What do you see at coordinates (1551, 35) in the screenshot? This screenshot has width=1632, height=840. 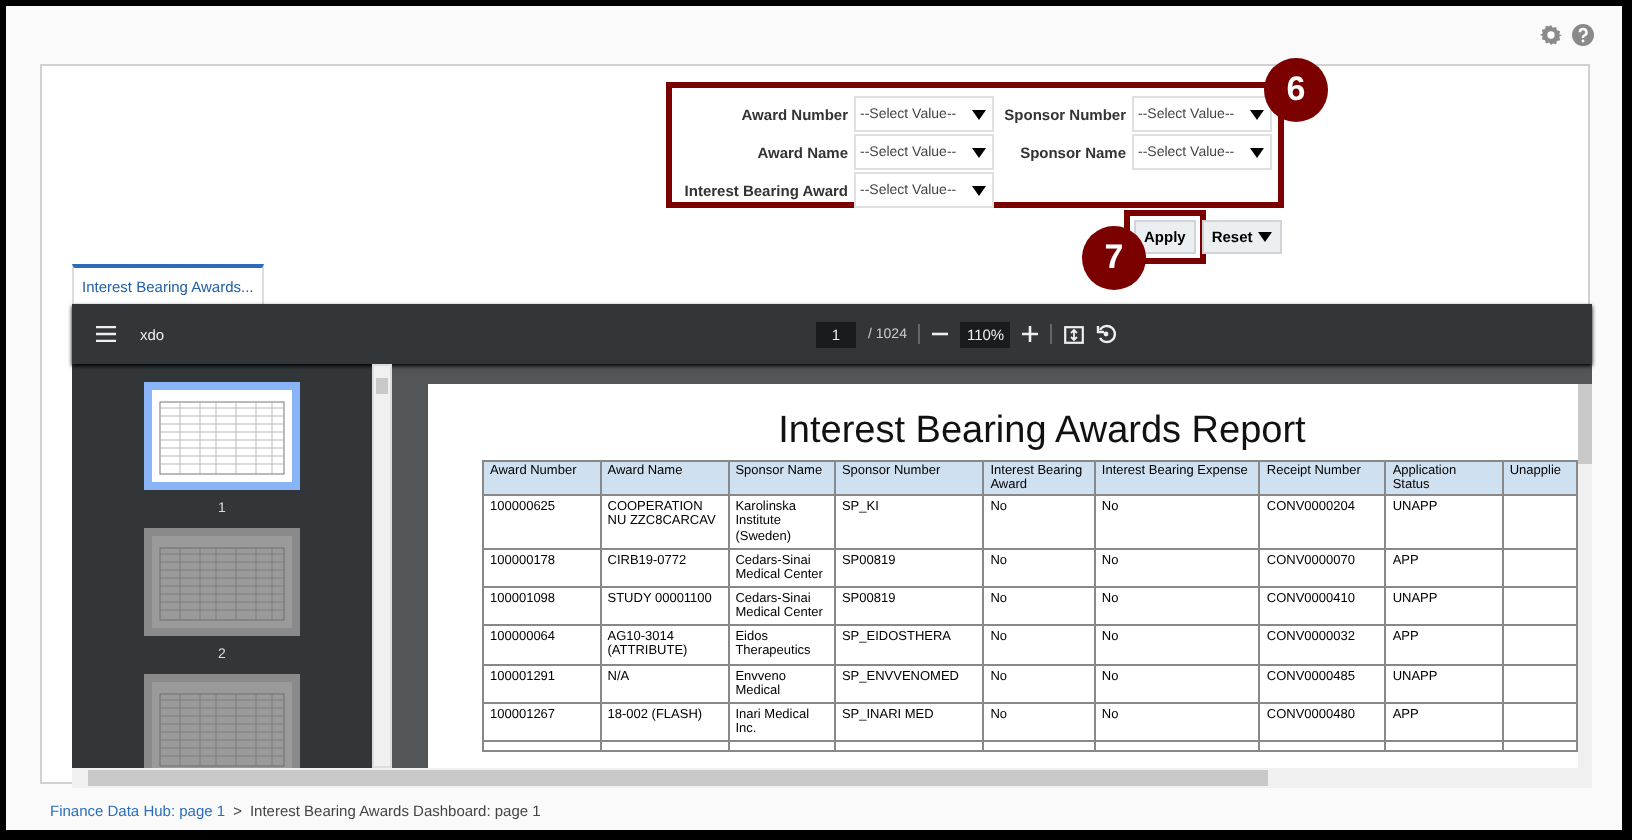 I see `settings-icon` at bounding box center [1551, 35].